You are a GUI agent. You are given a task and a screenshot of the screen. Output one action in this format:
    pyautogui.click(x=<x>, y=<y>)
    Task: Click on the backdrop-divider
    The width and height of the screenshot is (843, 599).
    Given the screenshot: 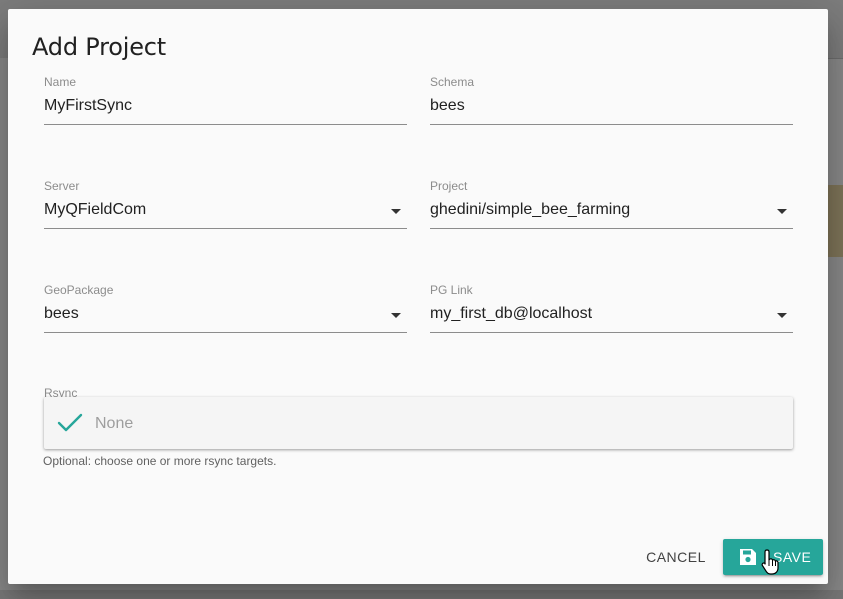 What is the action you would take?
    pyautogui.click(x=835, y=58)
    